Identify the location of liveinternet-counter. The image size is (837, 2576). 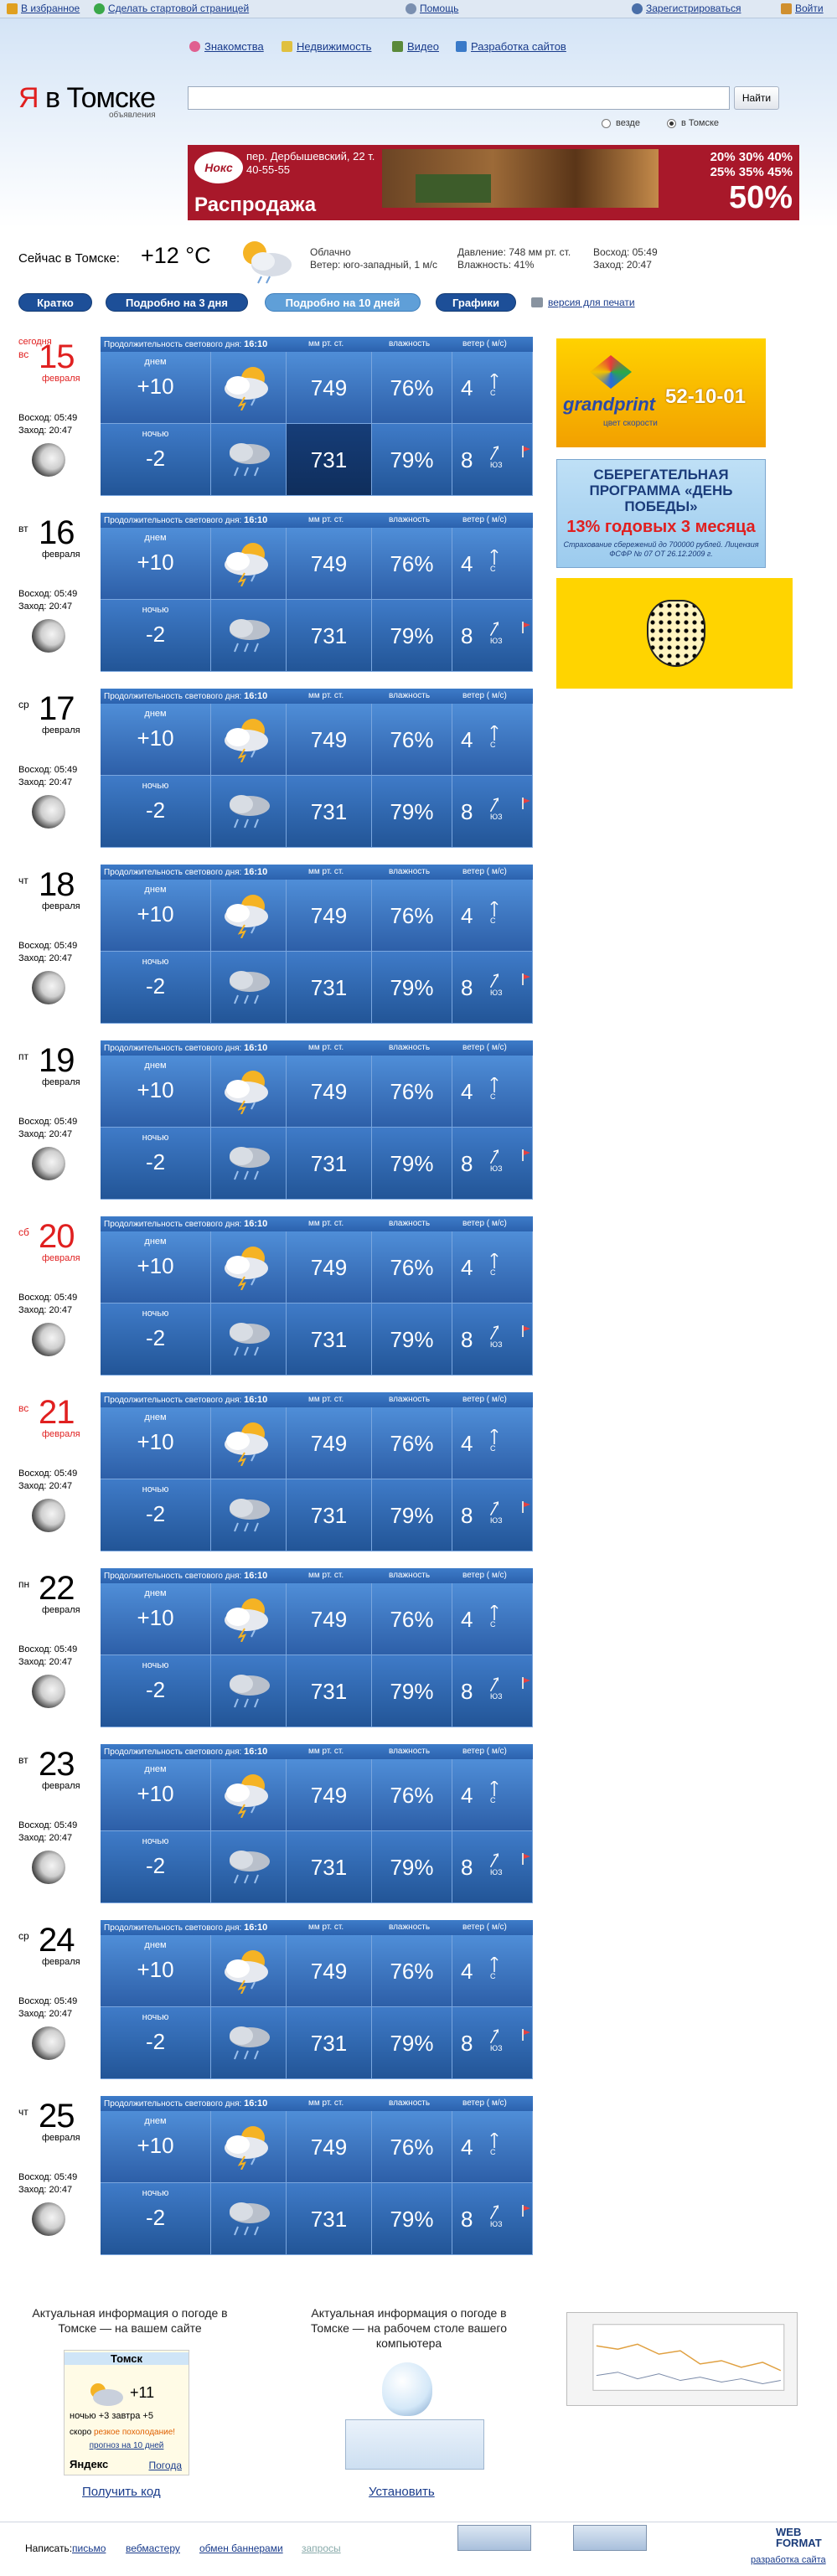
(494, 2538).